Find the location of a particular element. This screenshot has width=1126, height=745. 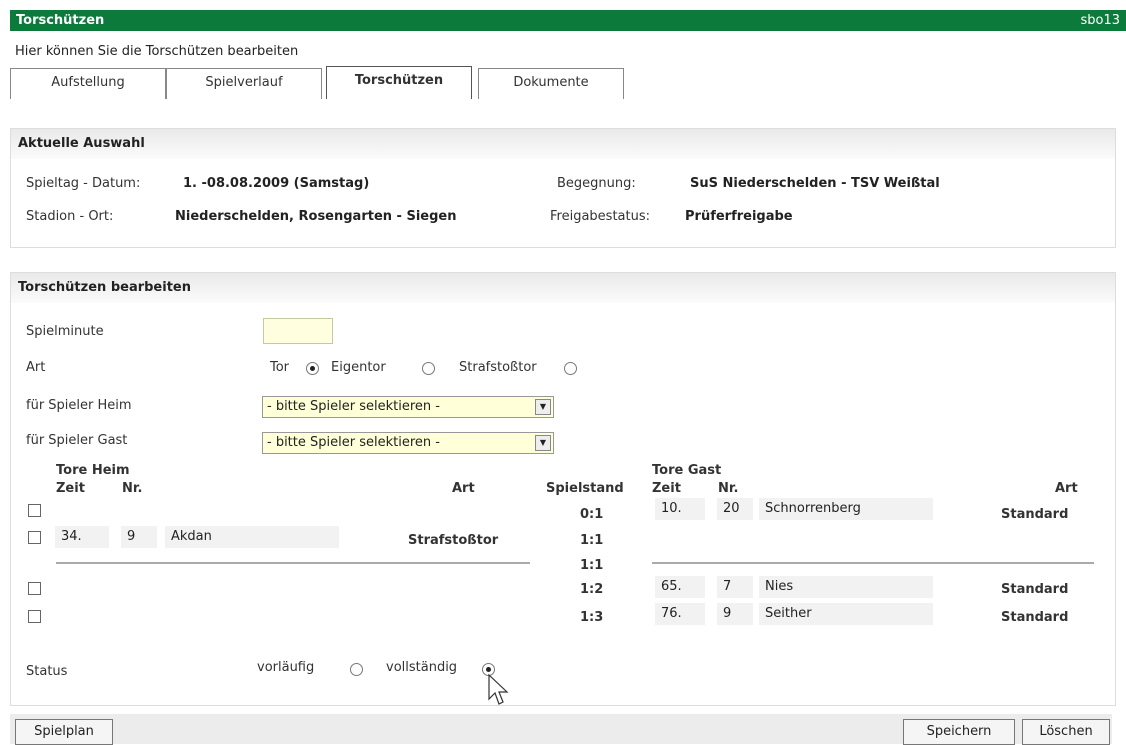

gast-player-select-value: - bitte Spieler selektieren - is located at coordinates (353, 442).